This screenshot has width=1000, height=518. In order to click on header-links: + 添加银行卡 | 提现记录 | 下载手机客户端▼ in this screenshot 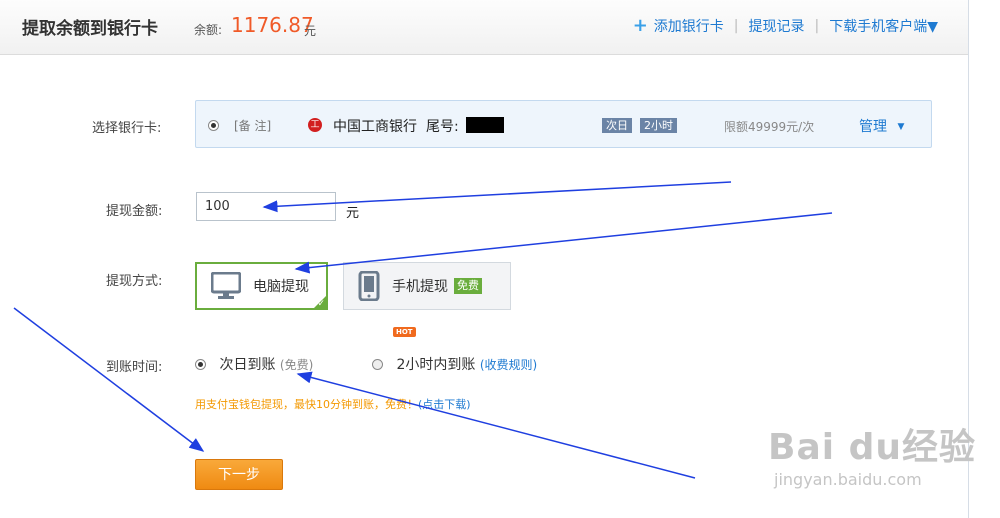, I will do `click(785, 26)`.